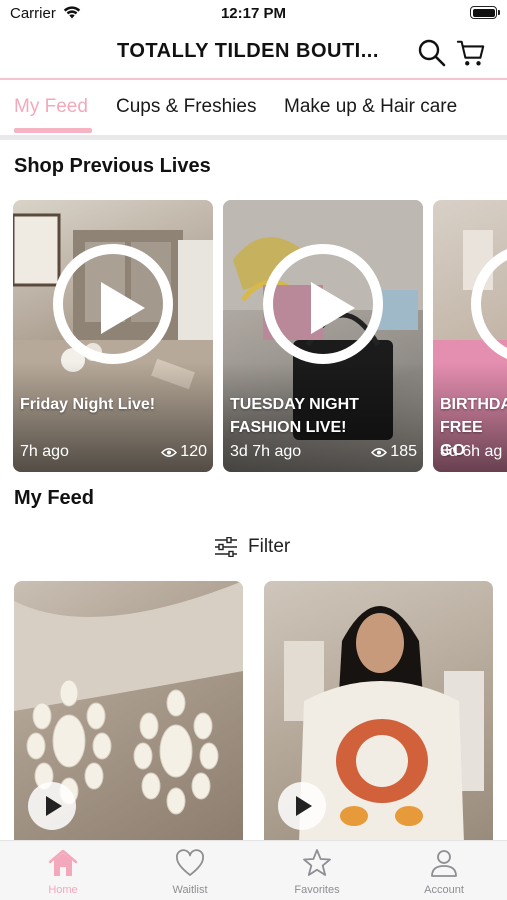 This screenshot has width=507, height=900. What do you see at coordinates (269, 546) in the screenshot?
I see `filter-label: Filter` at bounding box center [269, 546].